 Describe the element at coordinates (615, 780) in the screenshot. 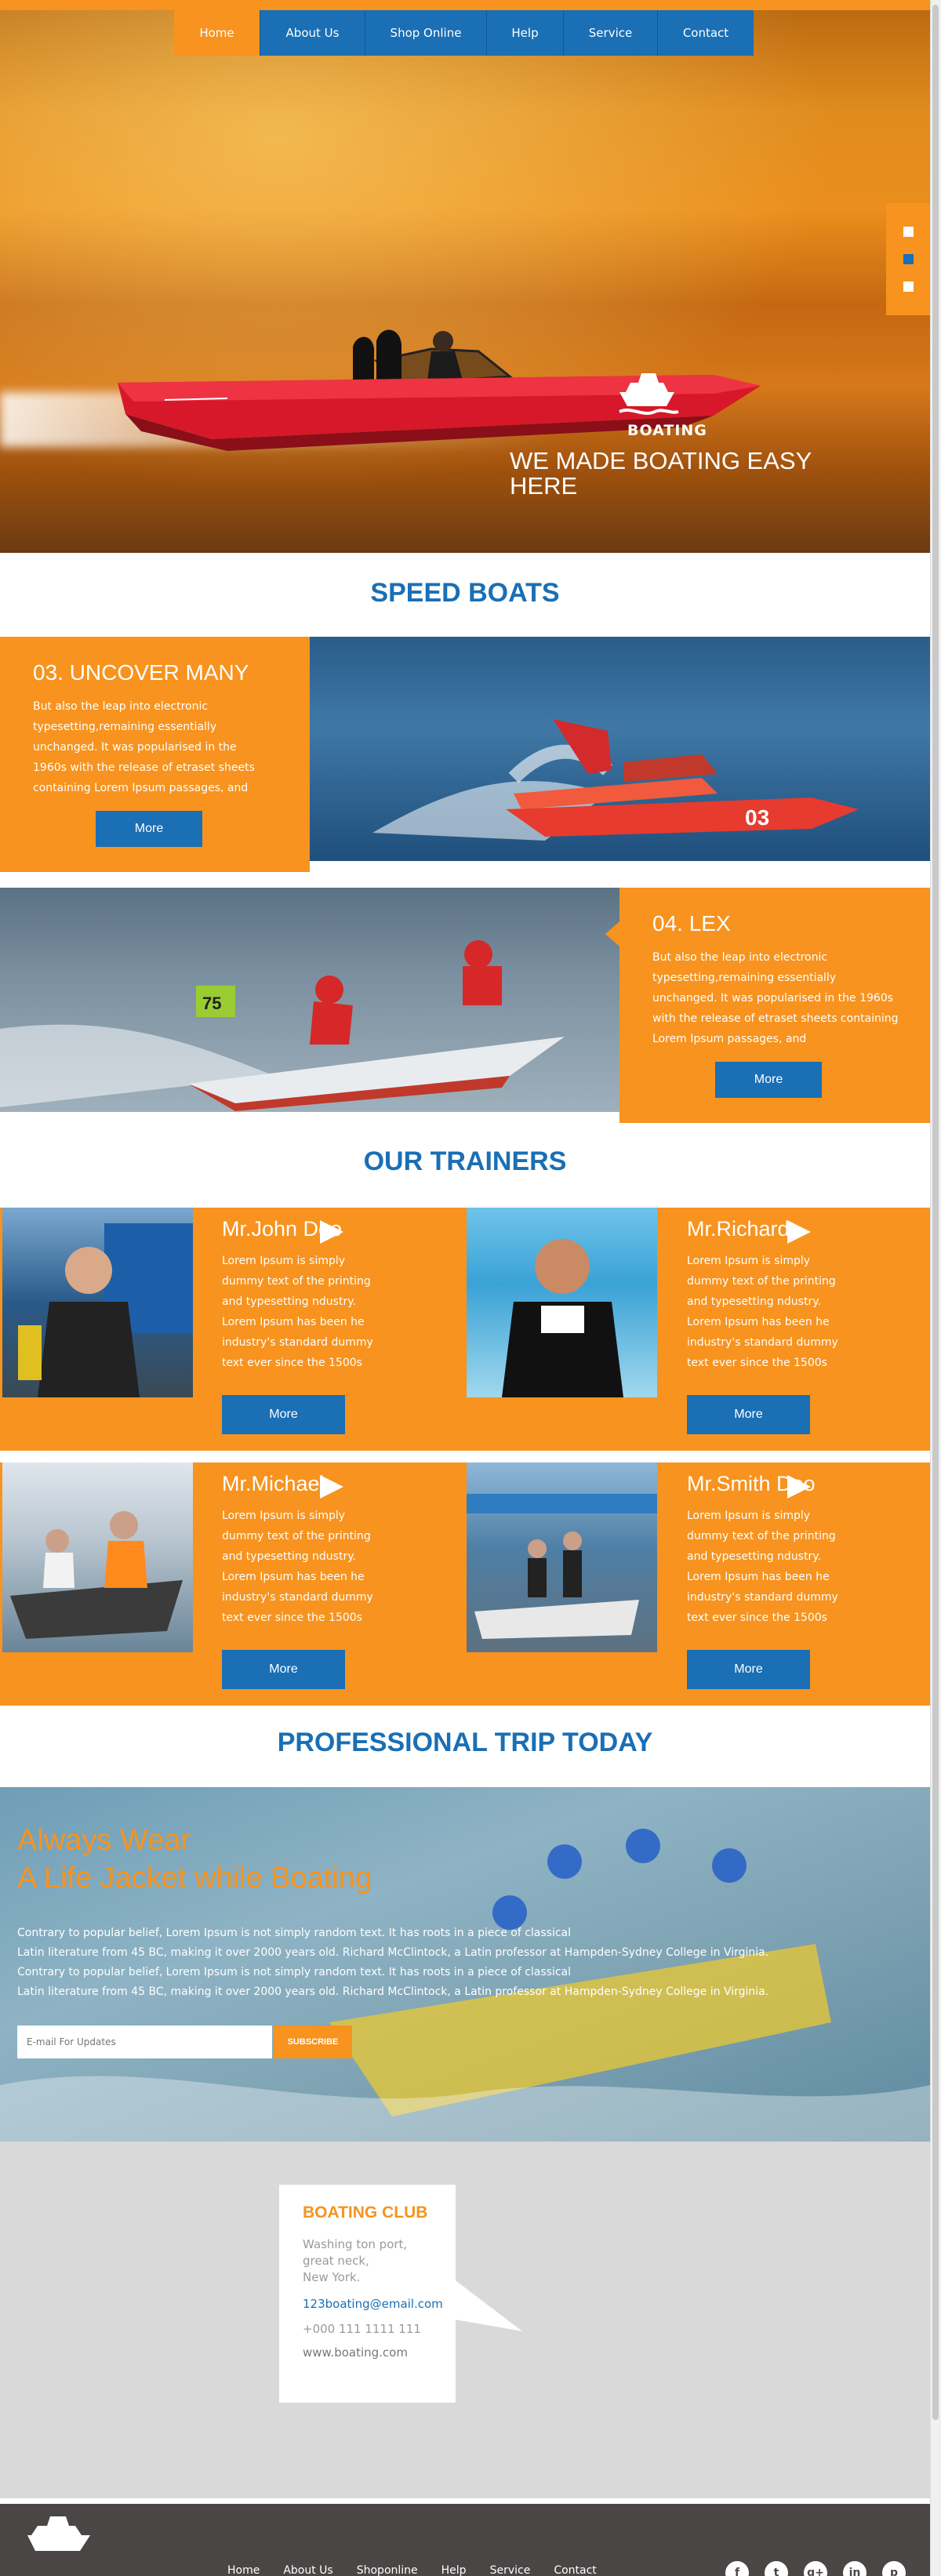

I see `racing-boat-image: 03` at that location.